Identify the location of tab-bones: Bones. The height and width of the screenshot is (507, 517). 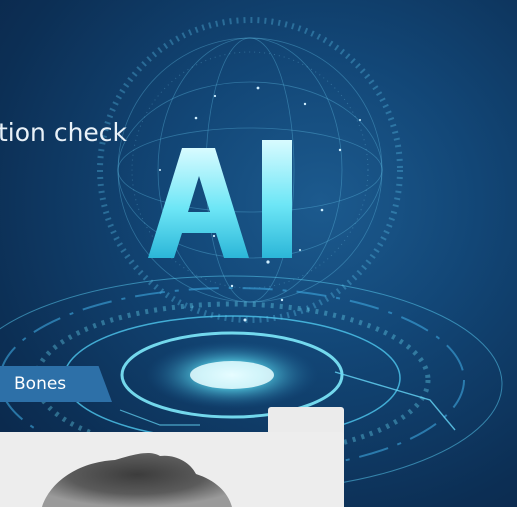
(56, 384).